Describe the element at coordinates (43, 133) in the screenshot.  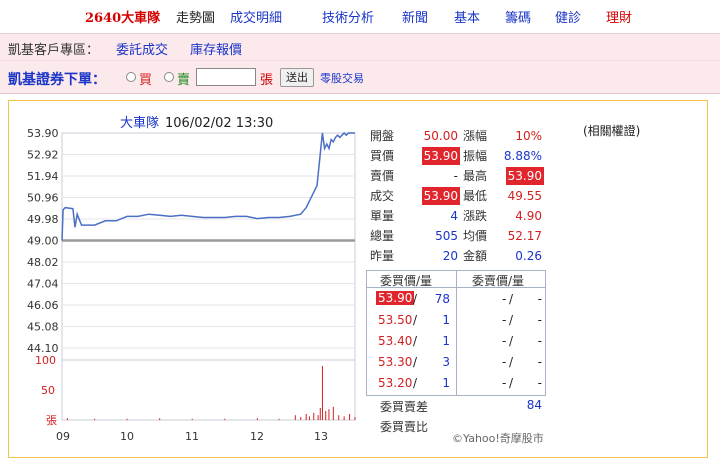
I see `y-tick-label: 53.90` at that location.